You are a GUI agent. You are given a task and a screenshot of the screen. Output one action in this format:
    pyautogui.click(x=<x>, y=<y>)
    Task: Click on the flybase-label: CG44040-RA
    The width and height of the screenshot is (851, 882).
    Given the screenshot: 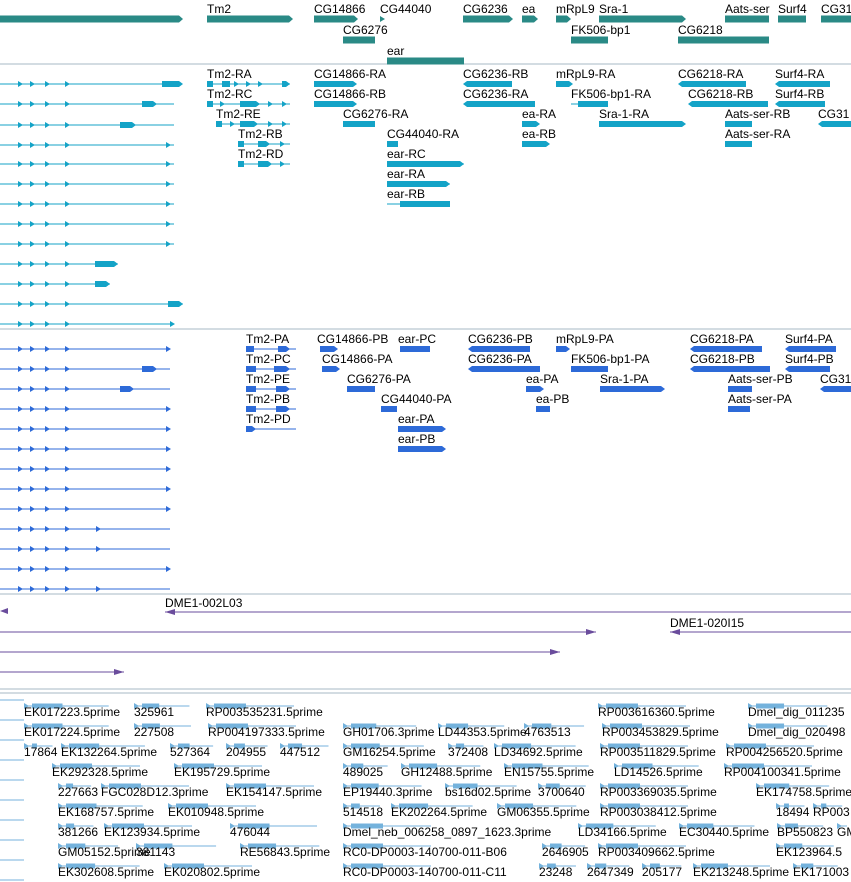 What is the action you would take?
    pyautogui.click(x=423, y=134)
    